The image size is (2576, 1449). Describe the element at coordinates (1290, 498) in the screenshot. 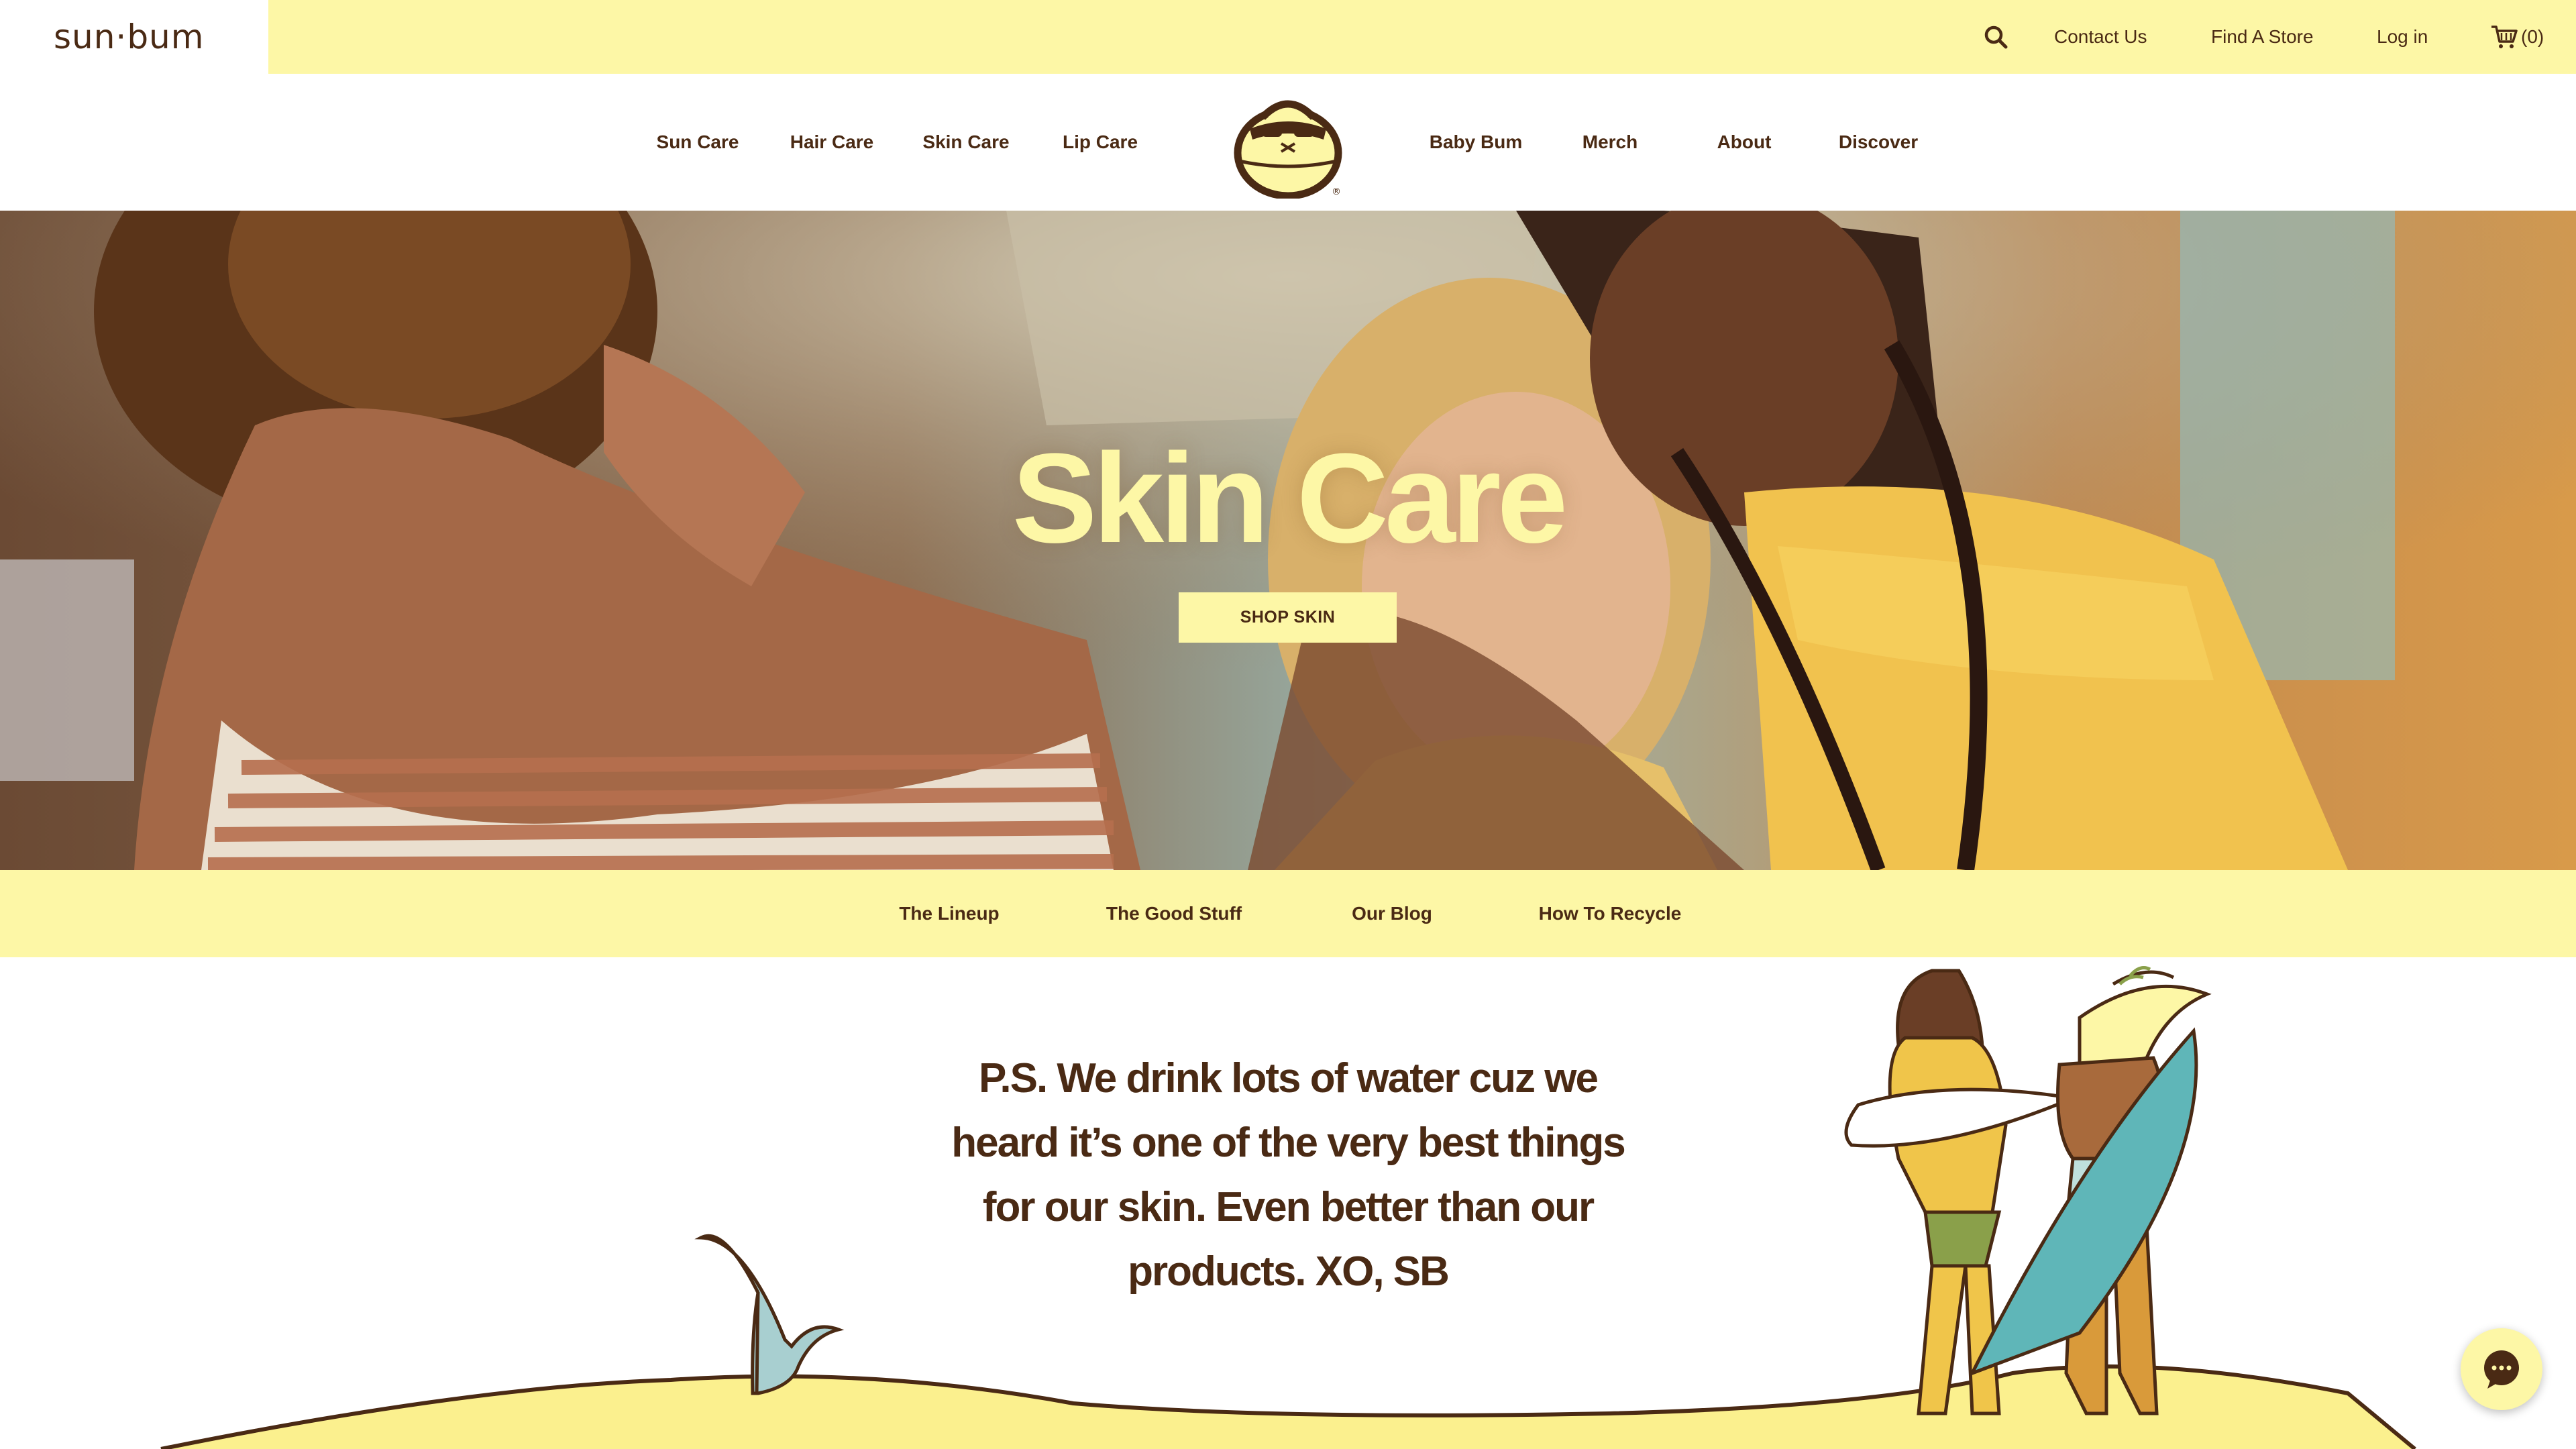

I see `hero-title: Skin Care` at that location.